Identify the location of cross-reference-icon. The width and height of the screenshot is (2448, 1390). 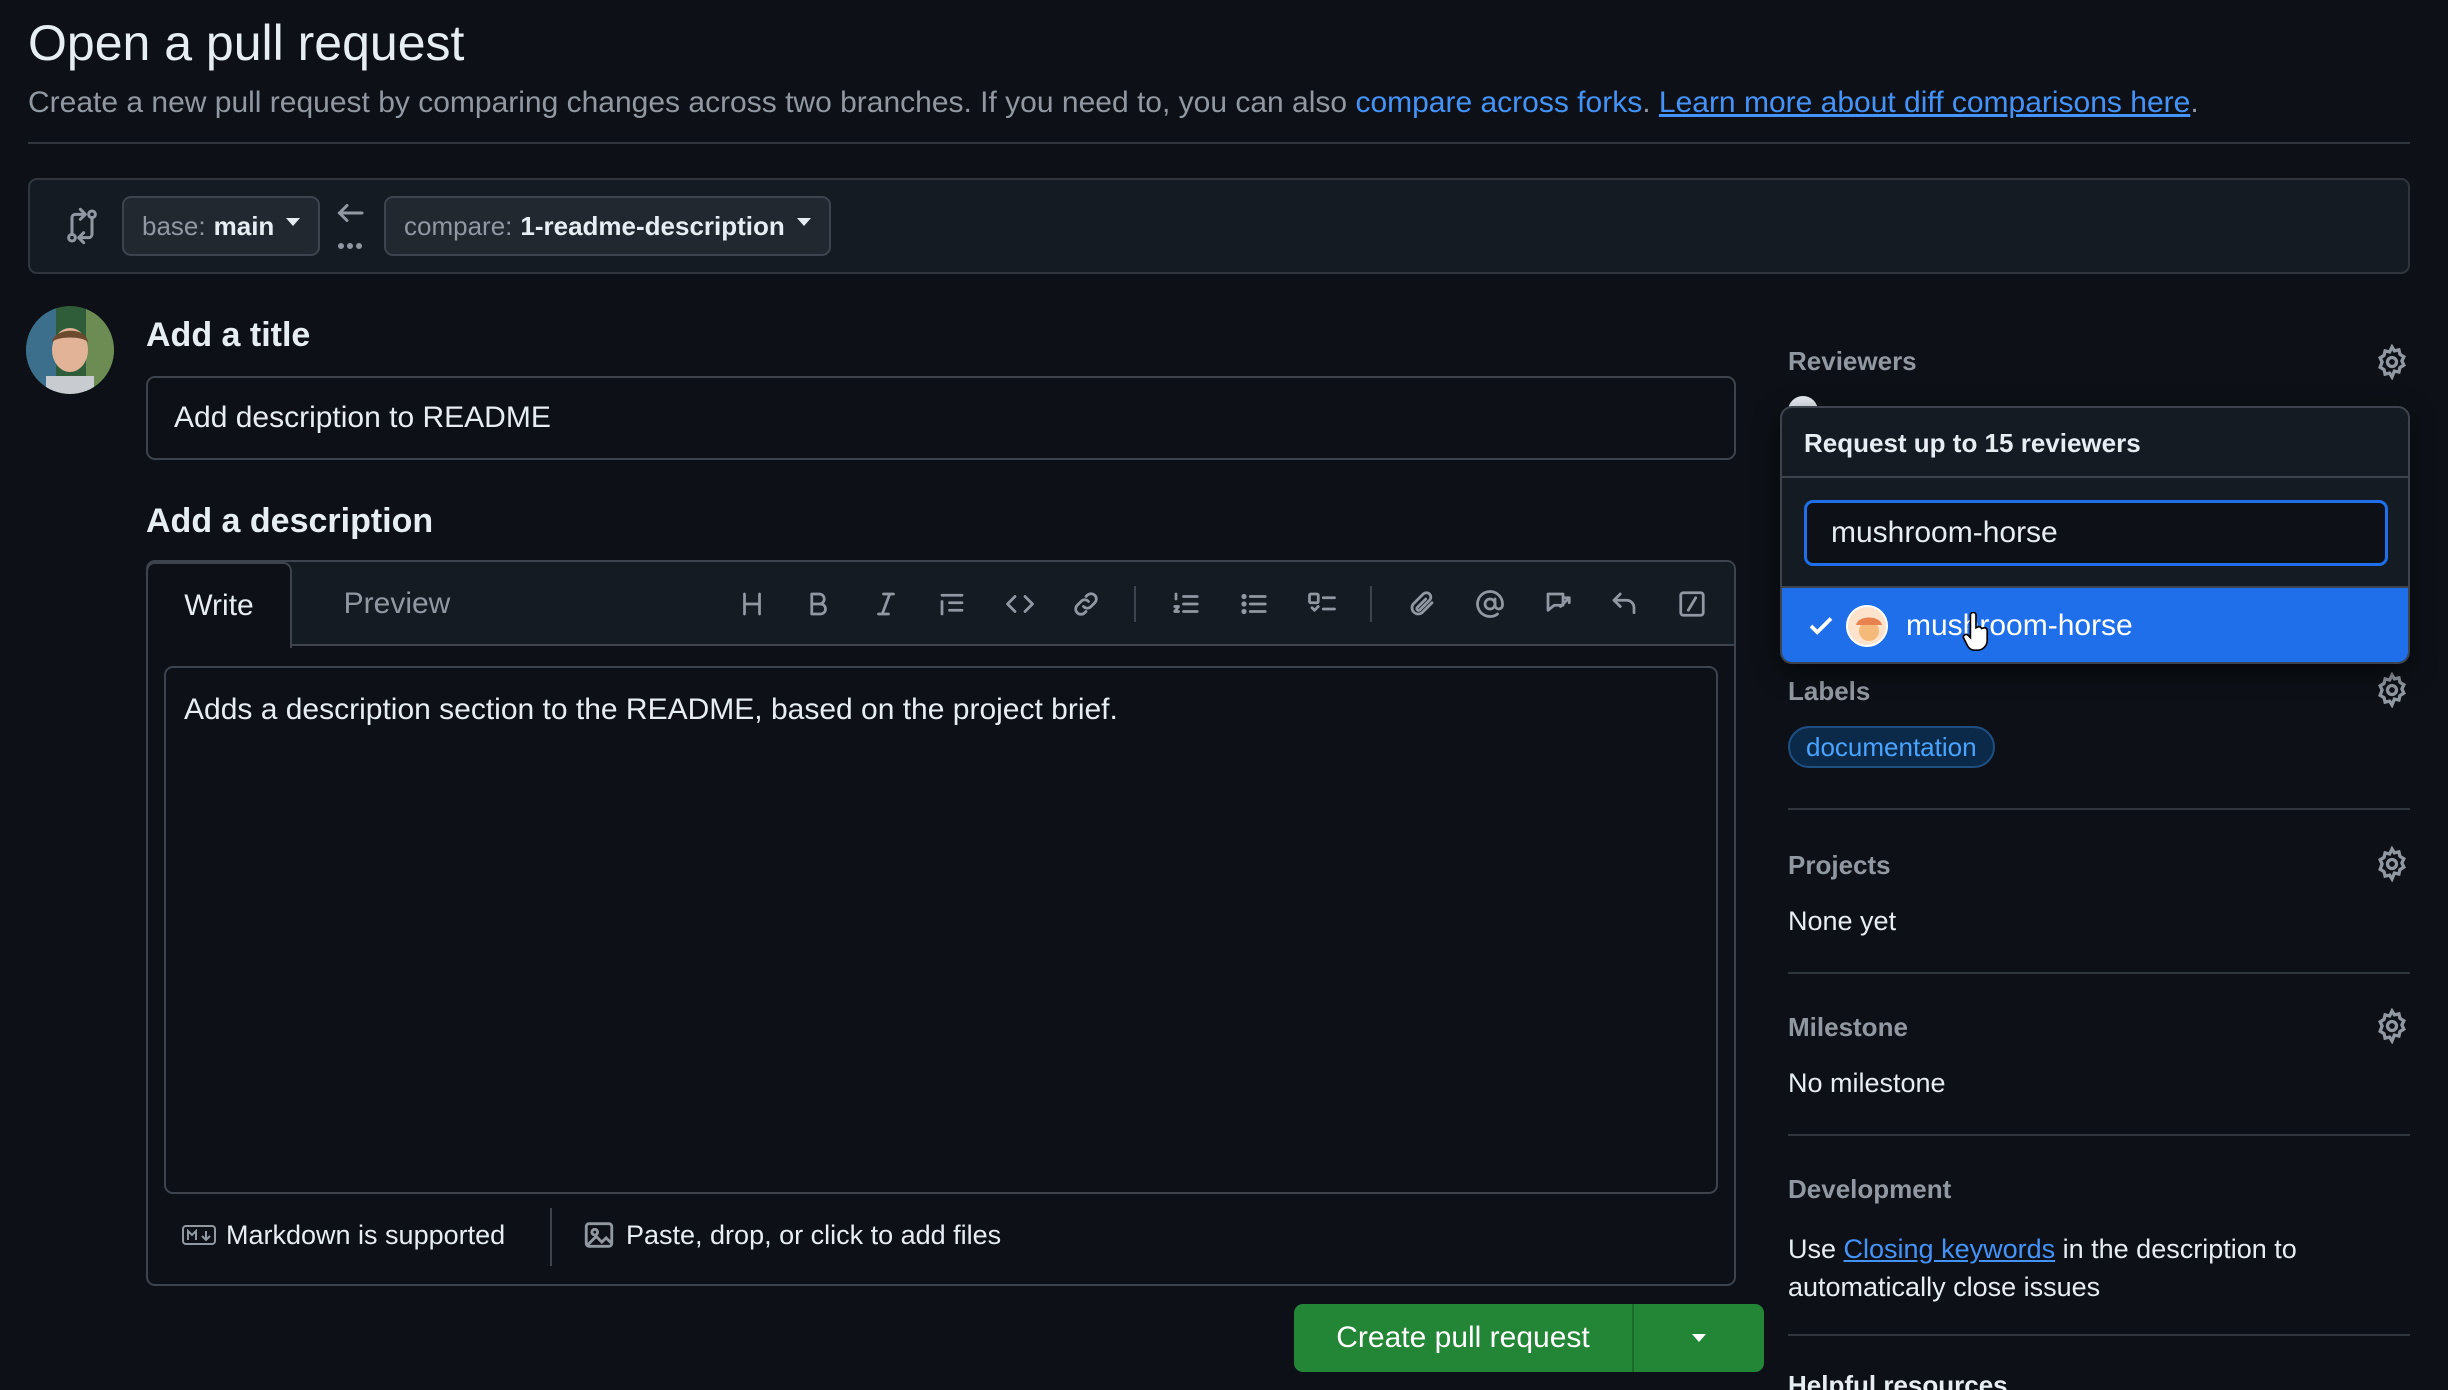
(1558, 604).